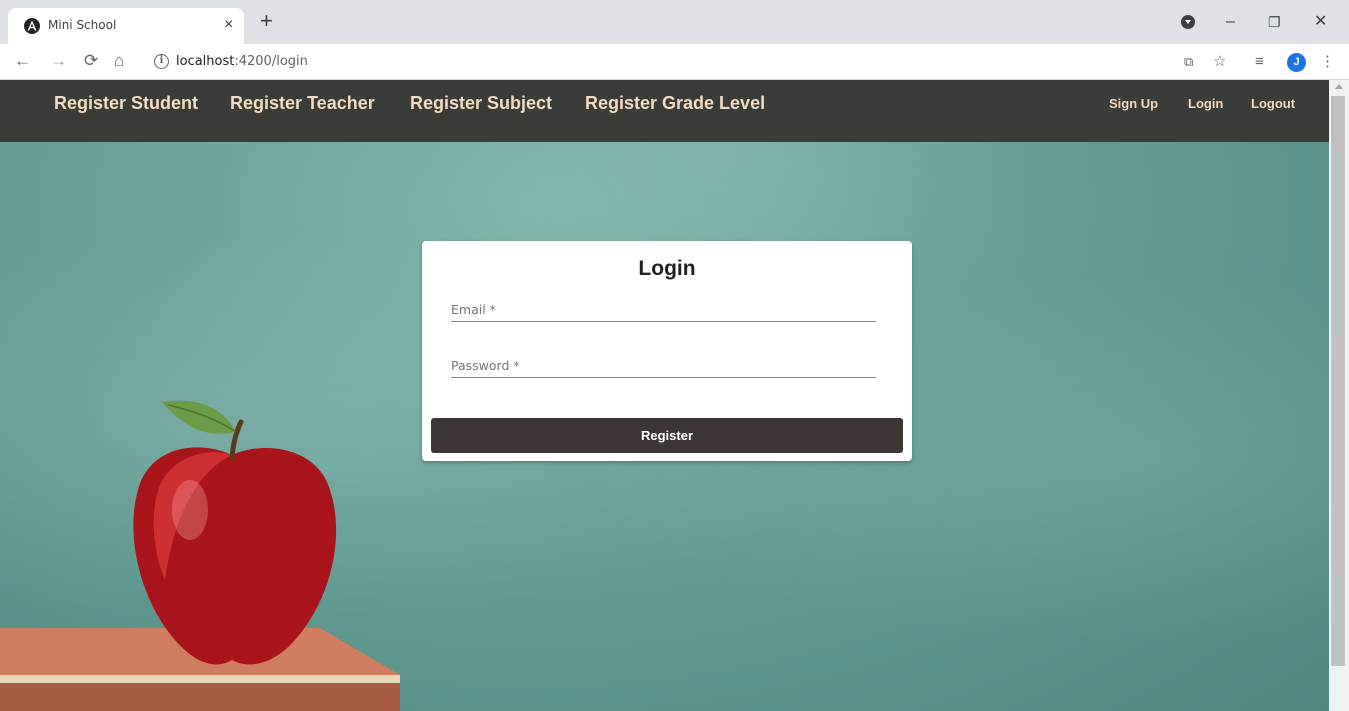 This screenshot has width=1349, height=711. Describe the element at coordinates (1230, 22) in the screenshot. I see `minimize-icon: –` at that location.